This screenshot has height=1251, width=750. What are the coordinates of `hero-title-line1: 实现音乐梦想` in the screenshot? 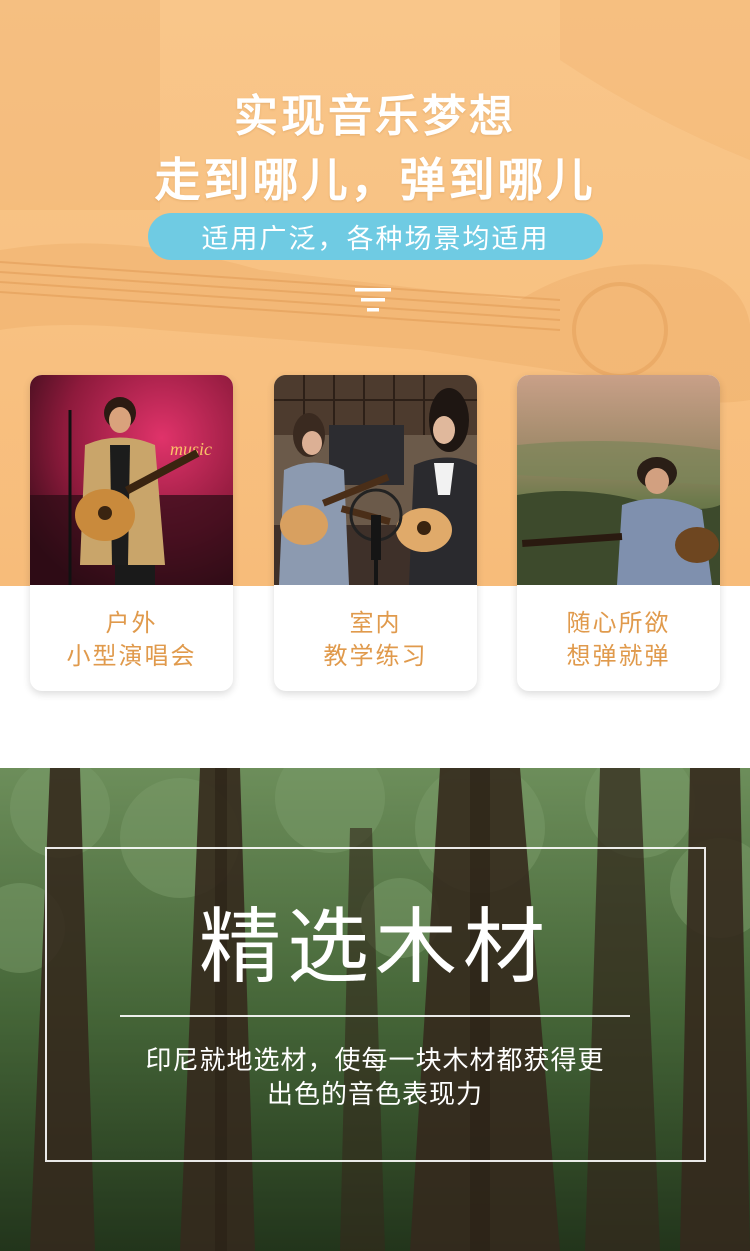 It's located at (375, 116).